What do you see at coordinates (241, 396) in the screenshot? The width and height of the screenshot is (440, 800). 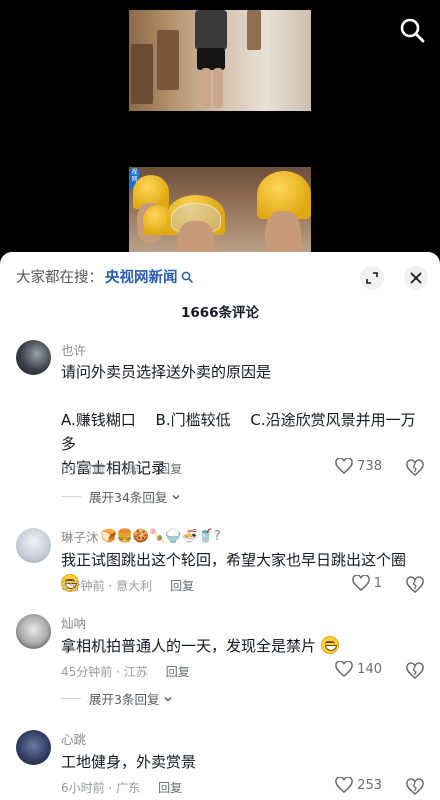 I see `comment-text-line` at bounding box center [241, 396].